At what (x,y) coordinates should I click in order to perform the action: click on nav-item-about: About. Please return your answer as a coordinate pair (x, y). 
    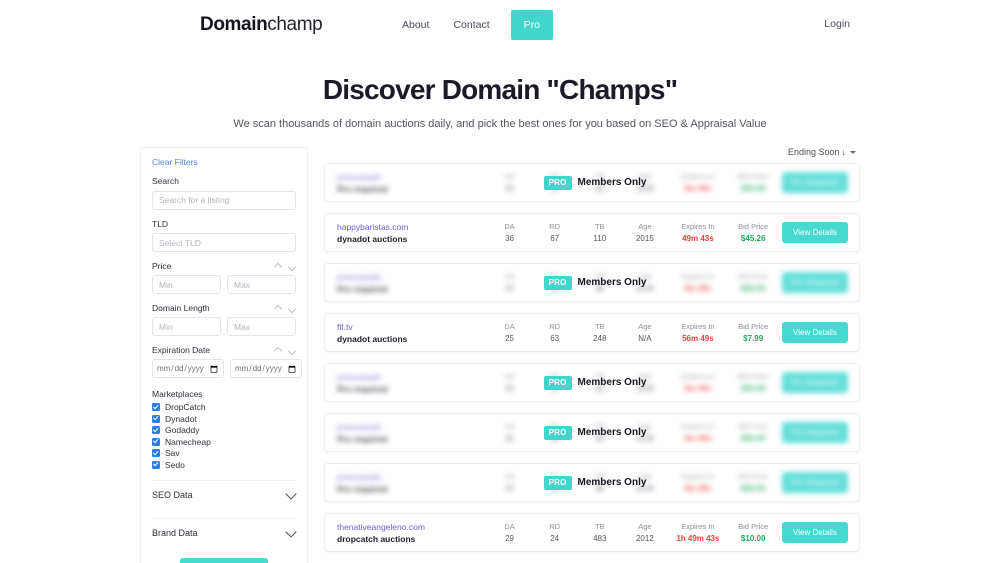
    Looking at the image, I should click on (415, 25).